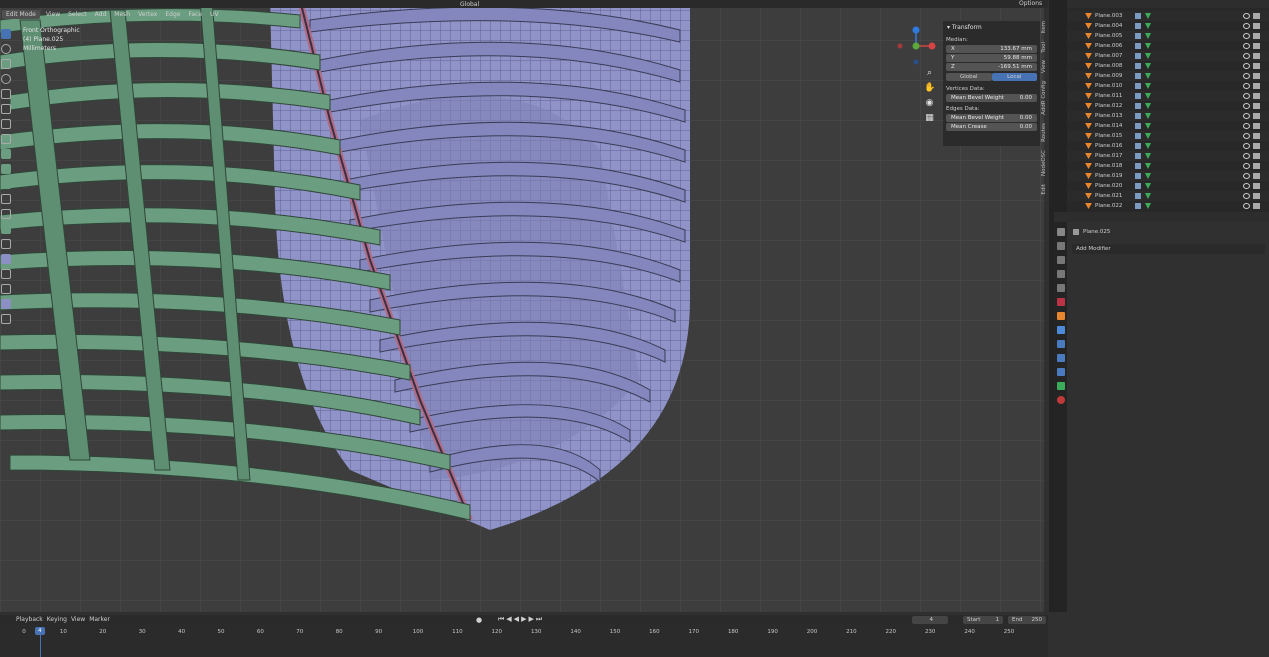 The image size is (1269, 657). I want to click on select-tool-icon, so click(6, 34).